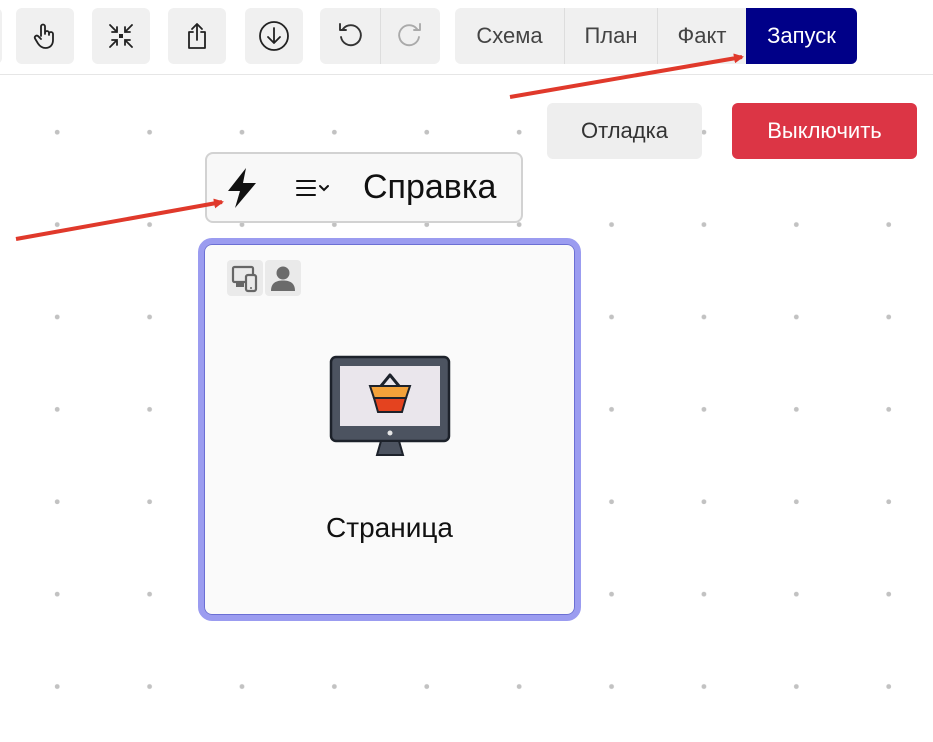 Image resolution: width=933 pixels, height=742 pixels. I want to click on node-badges, so click(267, 278).